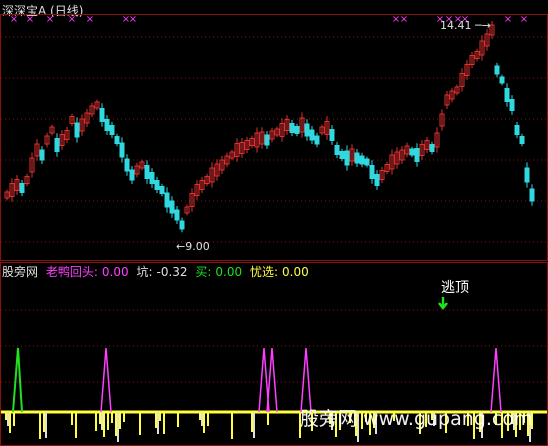 The width and height of the screenshot is (548, 446). Describe the element at coordinates (17, 380) in the screenshot. I see `buy-spike` at that location.